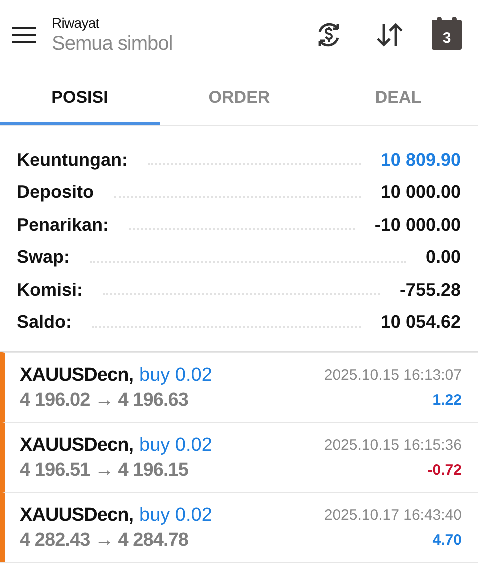 This screenshot has height=580, width=478. I want to click on summary-label: Swap:, so click(43, 258).